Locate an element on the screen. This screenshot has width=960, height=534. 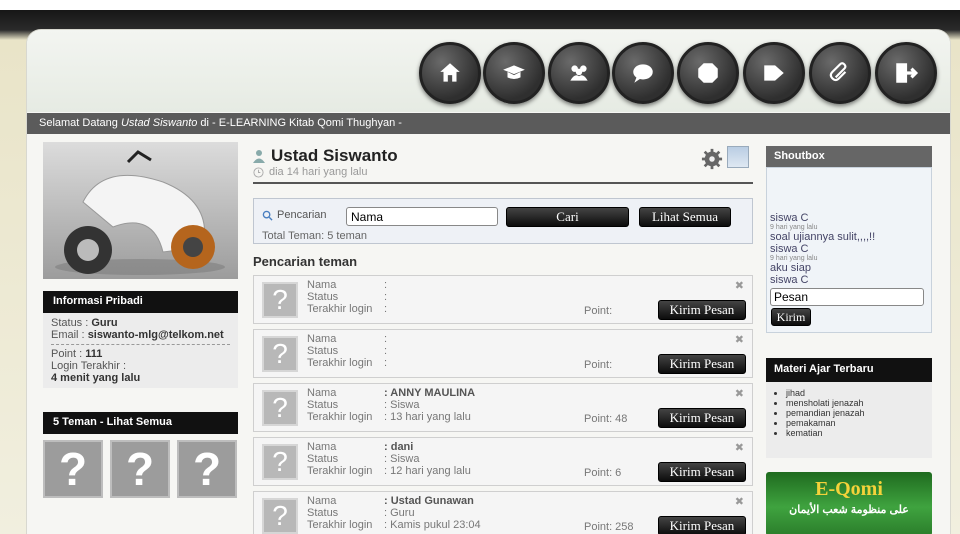
logout-icon is located at coordinates (906, 73).